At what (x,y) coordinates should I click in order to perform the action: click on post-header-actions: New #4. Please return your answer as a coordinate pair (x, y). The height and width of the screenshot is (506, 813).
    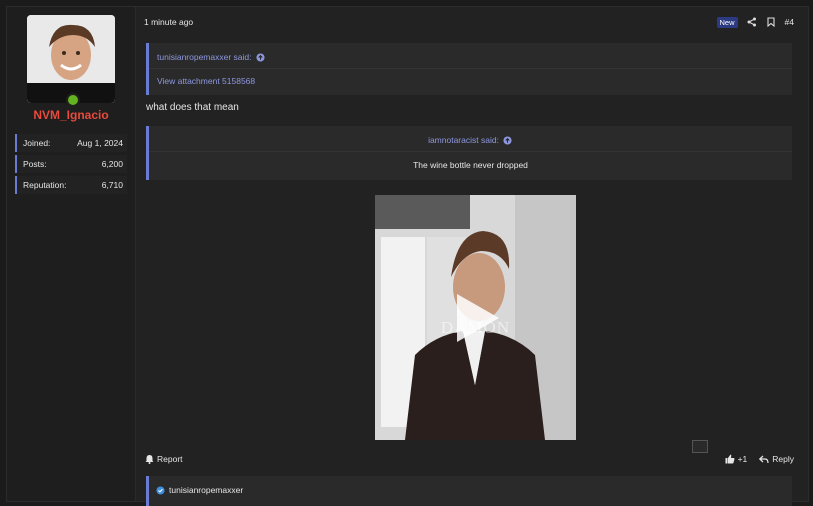
    Looking at the image, I should click on (755, 22).